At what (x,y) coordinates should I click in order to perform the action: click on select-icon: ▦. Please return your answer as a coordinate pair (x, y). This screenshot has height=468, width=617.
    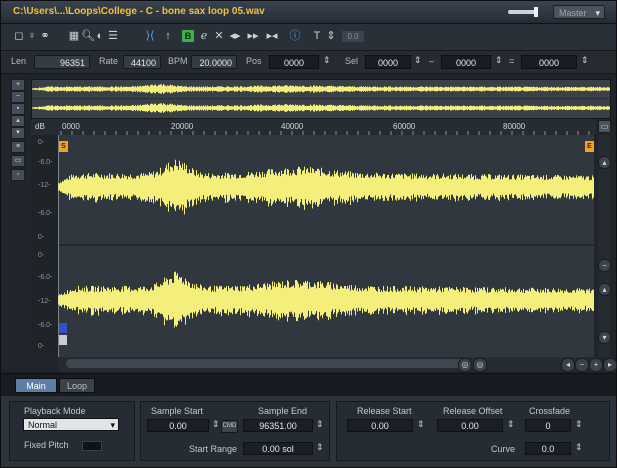
    Looking at the image, I should click on (74, 36).